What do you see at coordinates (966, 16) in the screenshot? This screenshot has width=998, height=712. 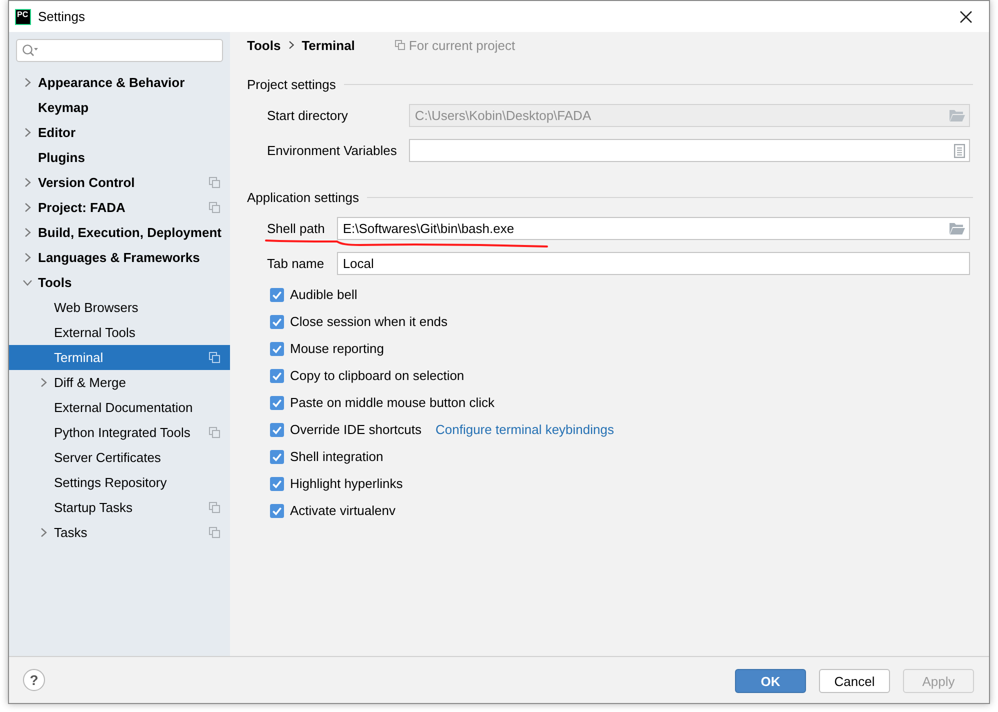 I see `close-icon` at bounding box center [966, 16].